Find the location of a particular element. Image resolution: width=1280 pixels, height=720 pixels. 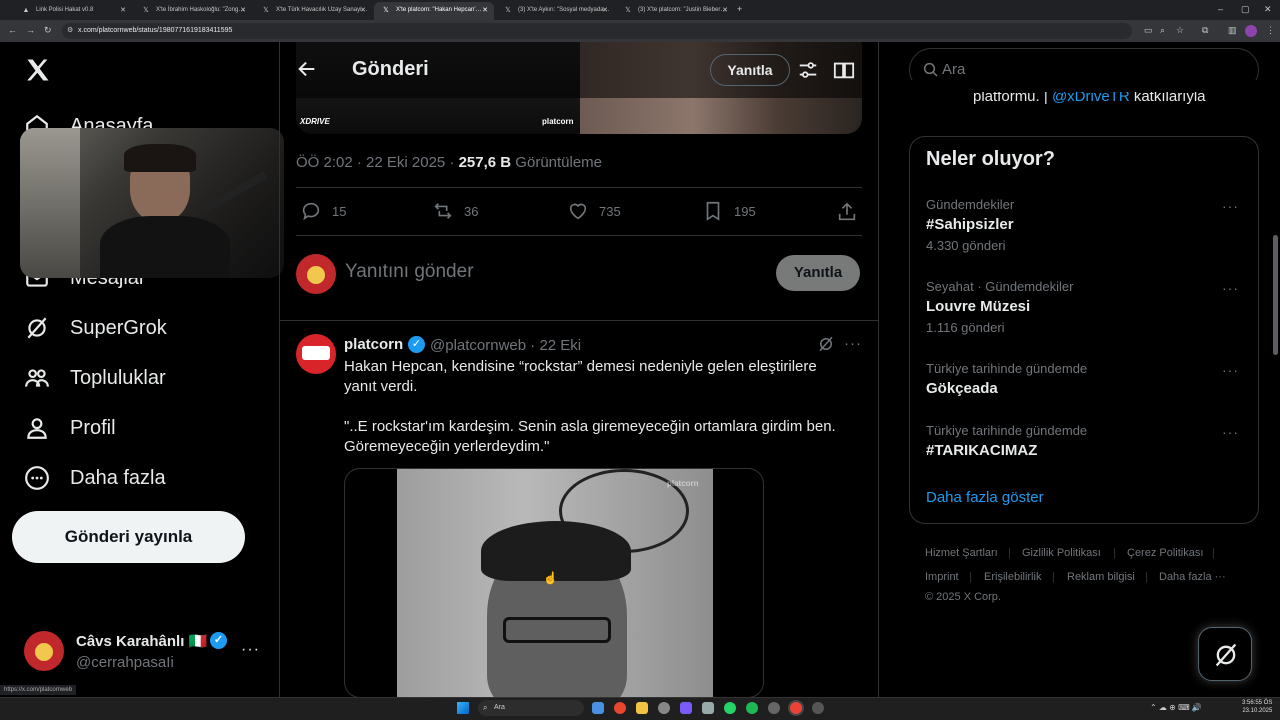

close-window-icon: ✕ is located at coordinates (1268, 9).